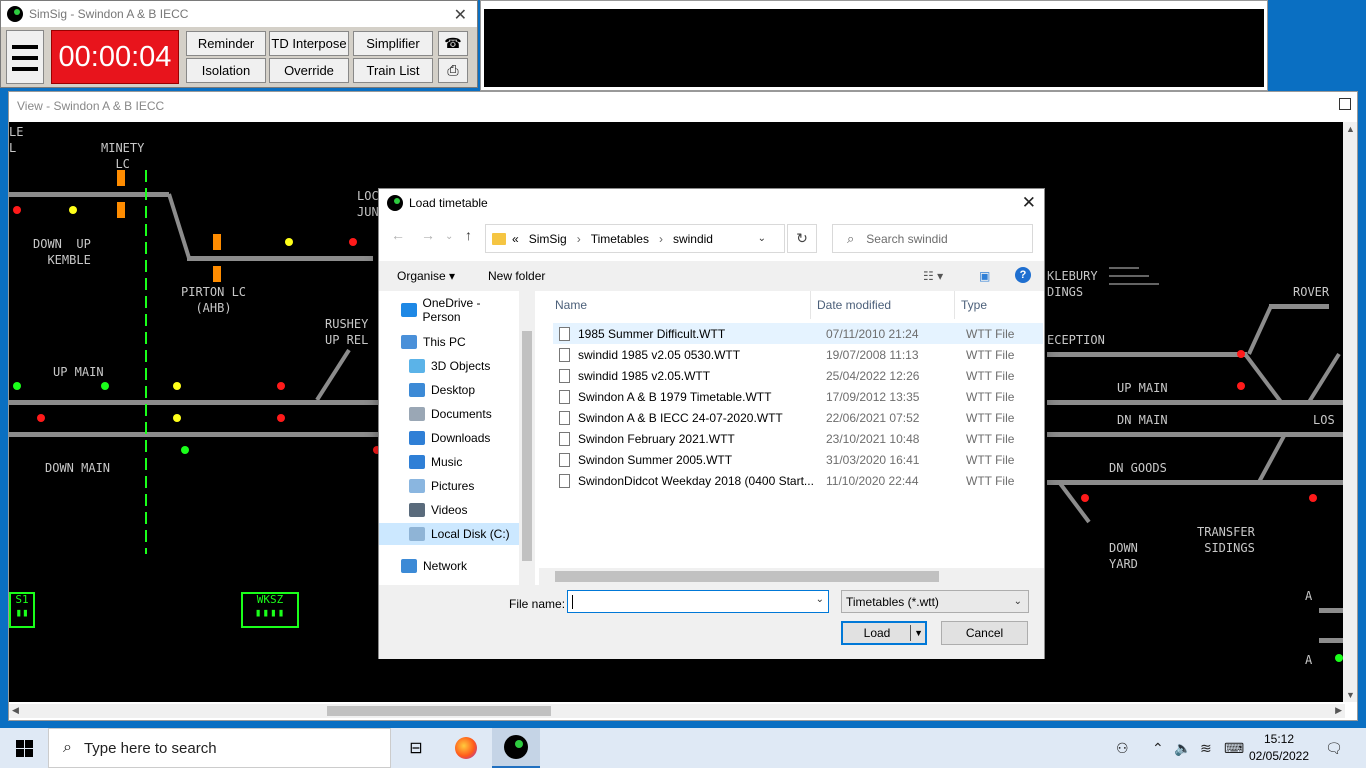  Describe the element at coordinates (226, 70) in the screenshot. I see `isolation-button: Isolation` at that location.